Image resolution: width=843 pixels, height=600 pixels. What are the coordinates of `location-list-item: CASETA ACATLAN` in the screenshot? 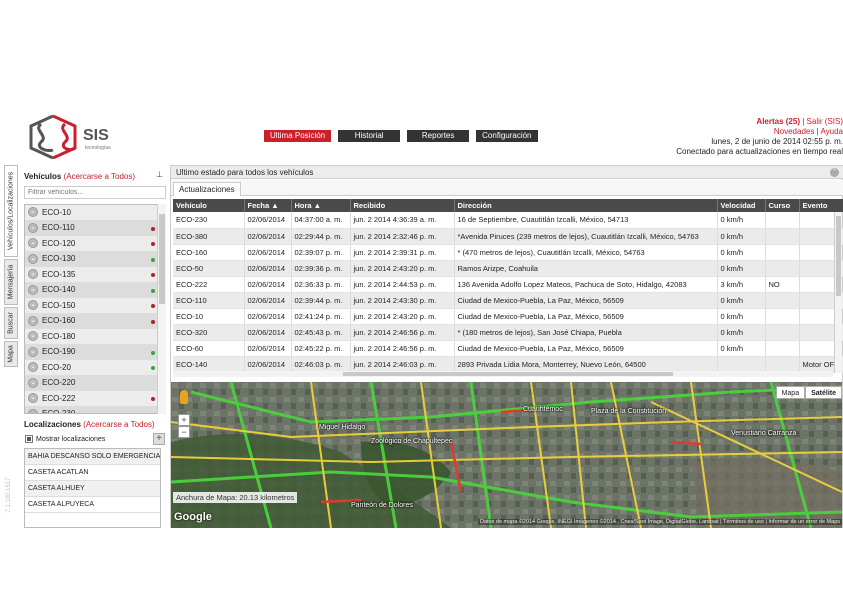 It's located at (92, 473).